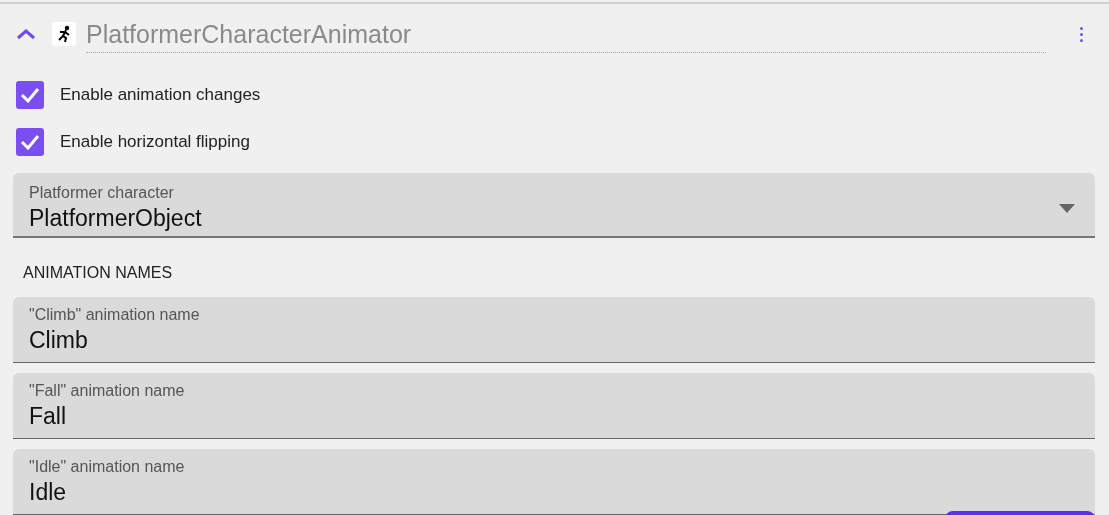  What do you see at coordinates (107, 391) in the screenshot?
I see `field-label: "Fall" animation name` at bounding box center [107, 391].